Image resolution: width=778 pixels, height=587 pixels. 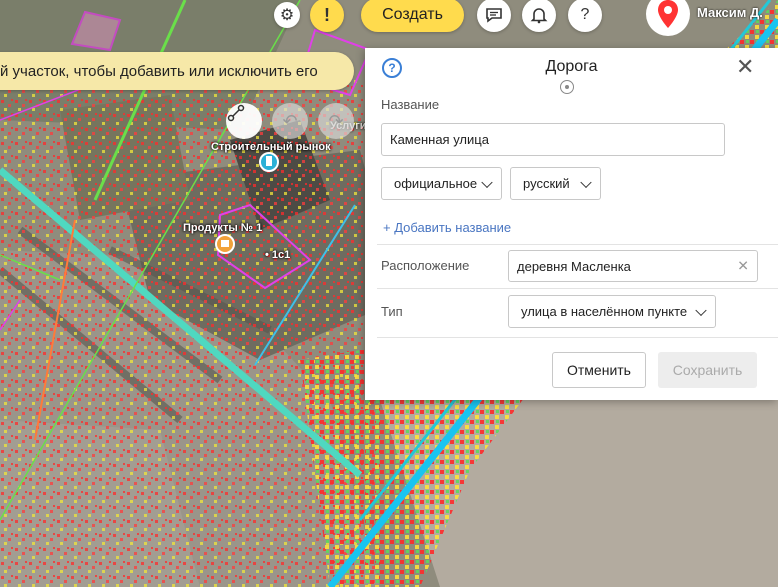 What do you see at coordinates (236, 113) in the screenshot?
I see `vertex-edit-icon` at bounding box center [236, 113].